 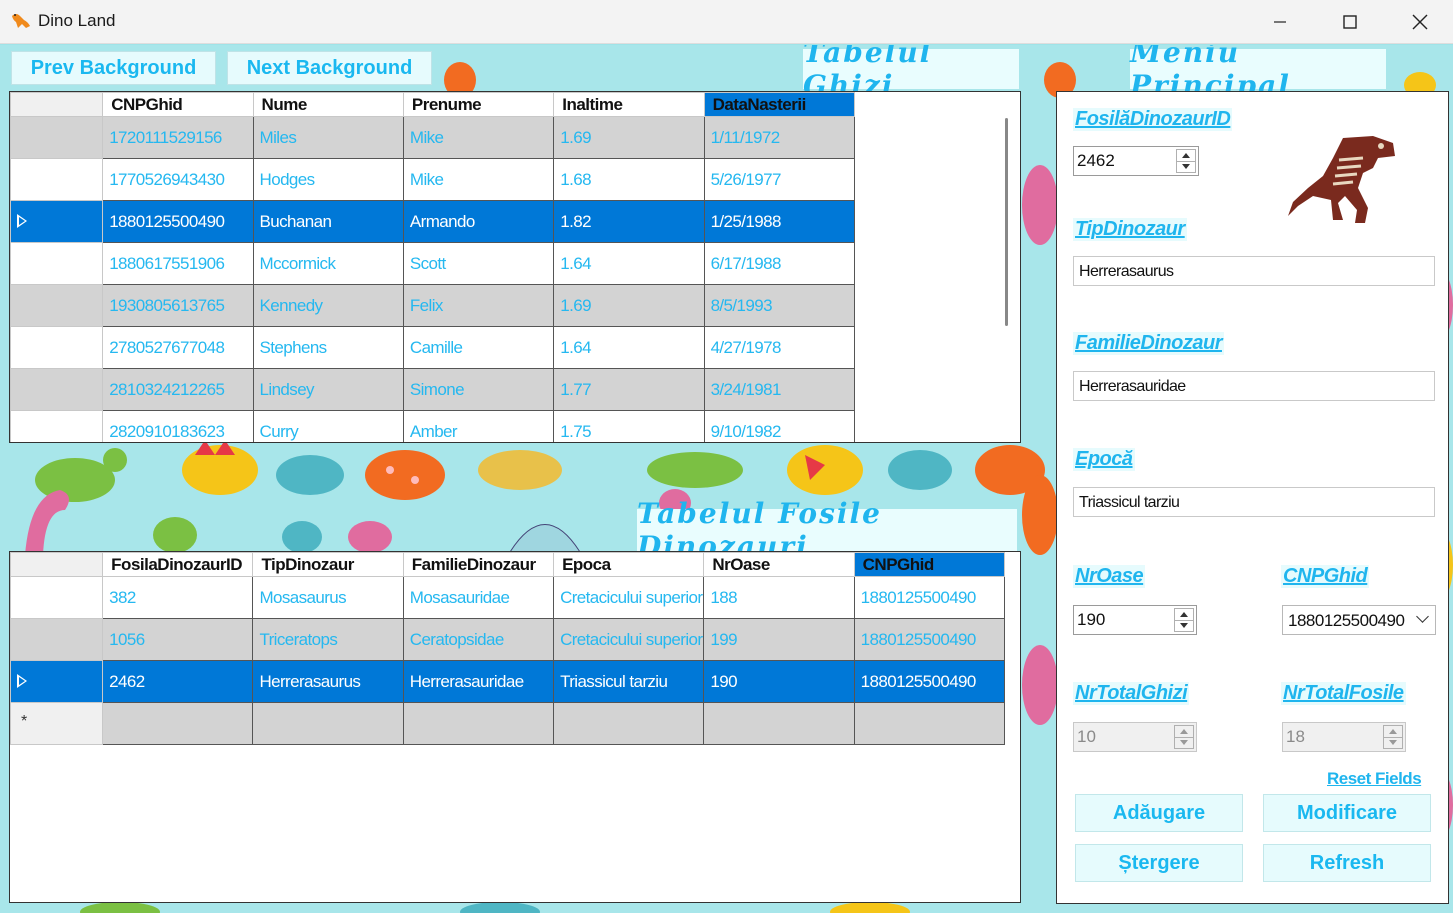 I want to click on cell-datanasterii: 9/10/1982, so click(x=779, y=426).